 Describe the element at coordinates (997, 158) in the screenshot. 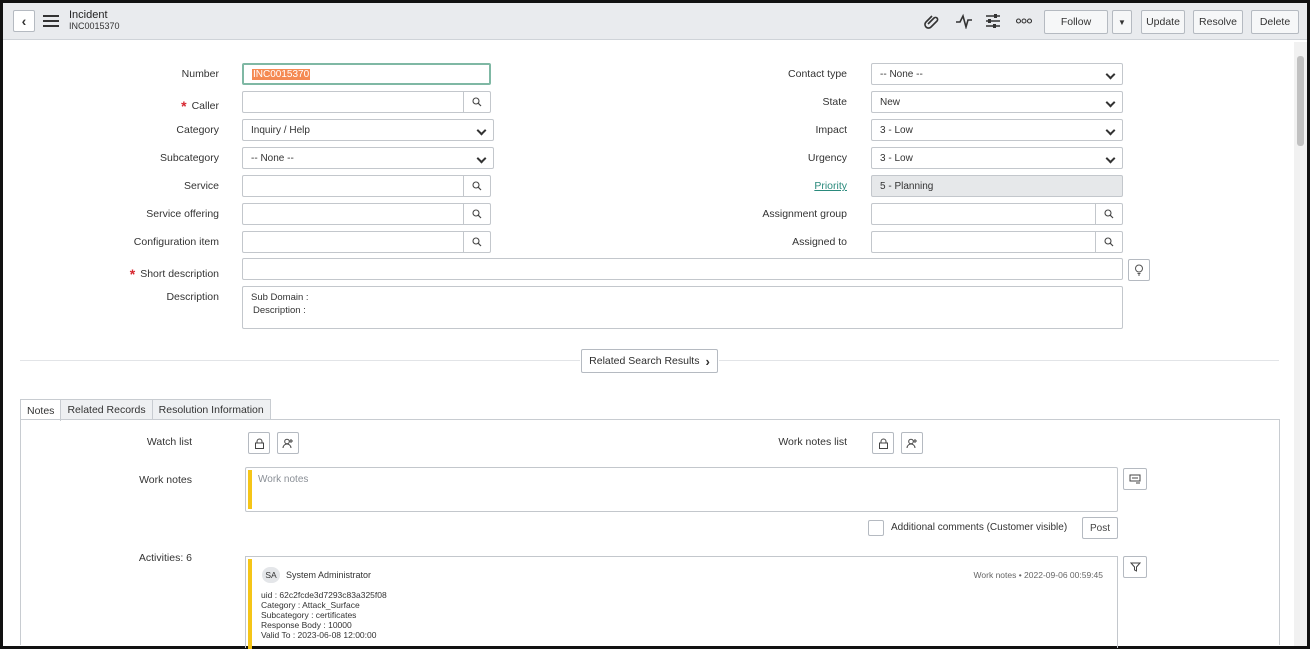

I see `urgency-select: 3 - Low` at that location.